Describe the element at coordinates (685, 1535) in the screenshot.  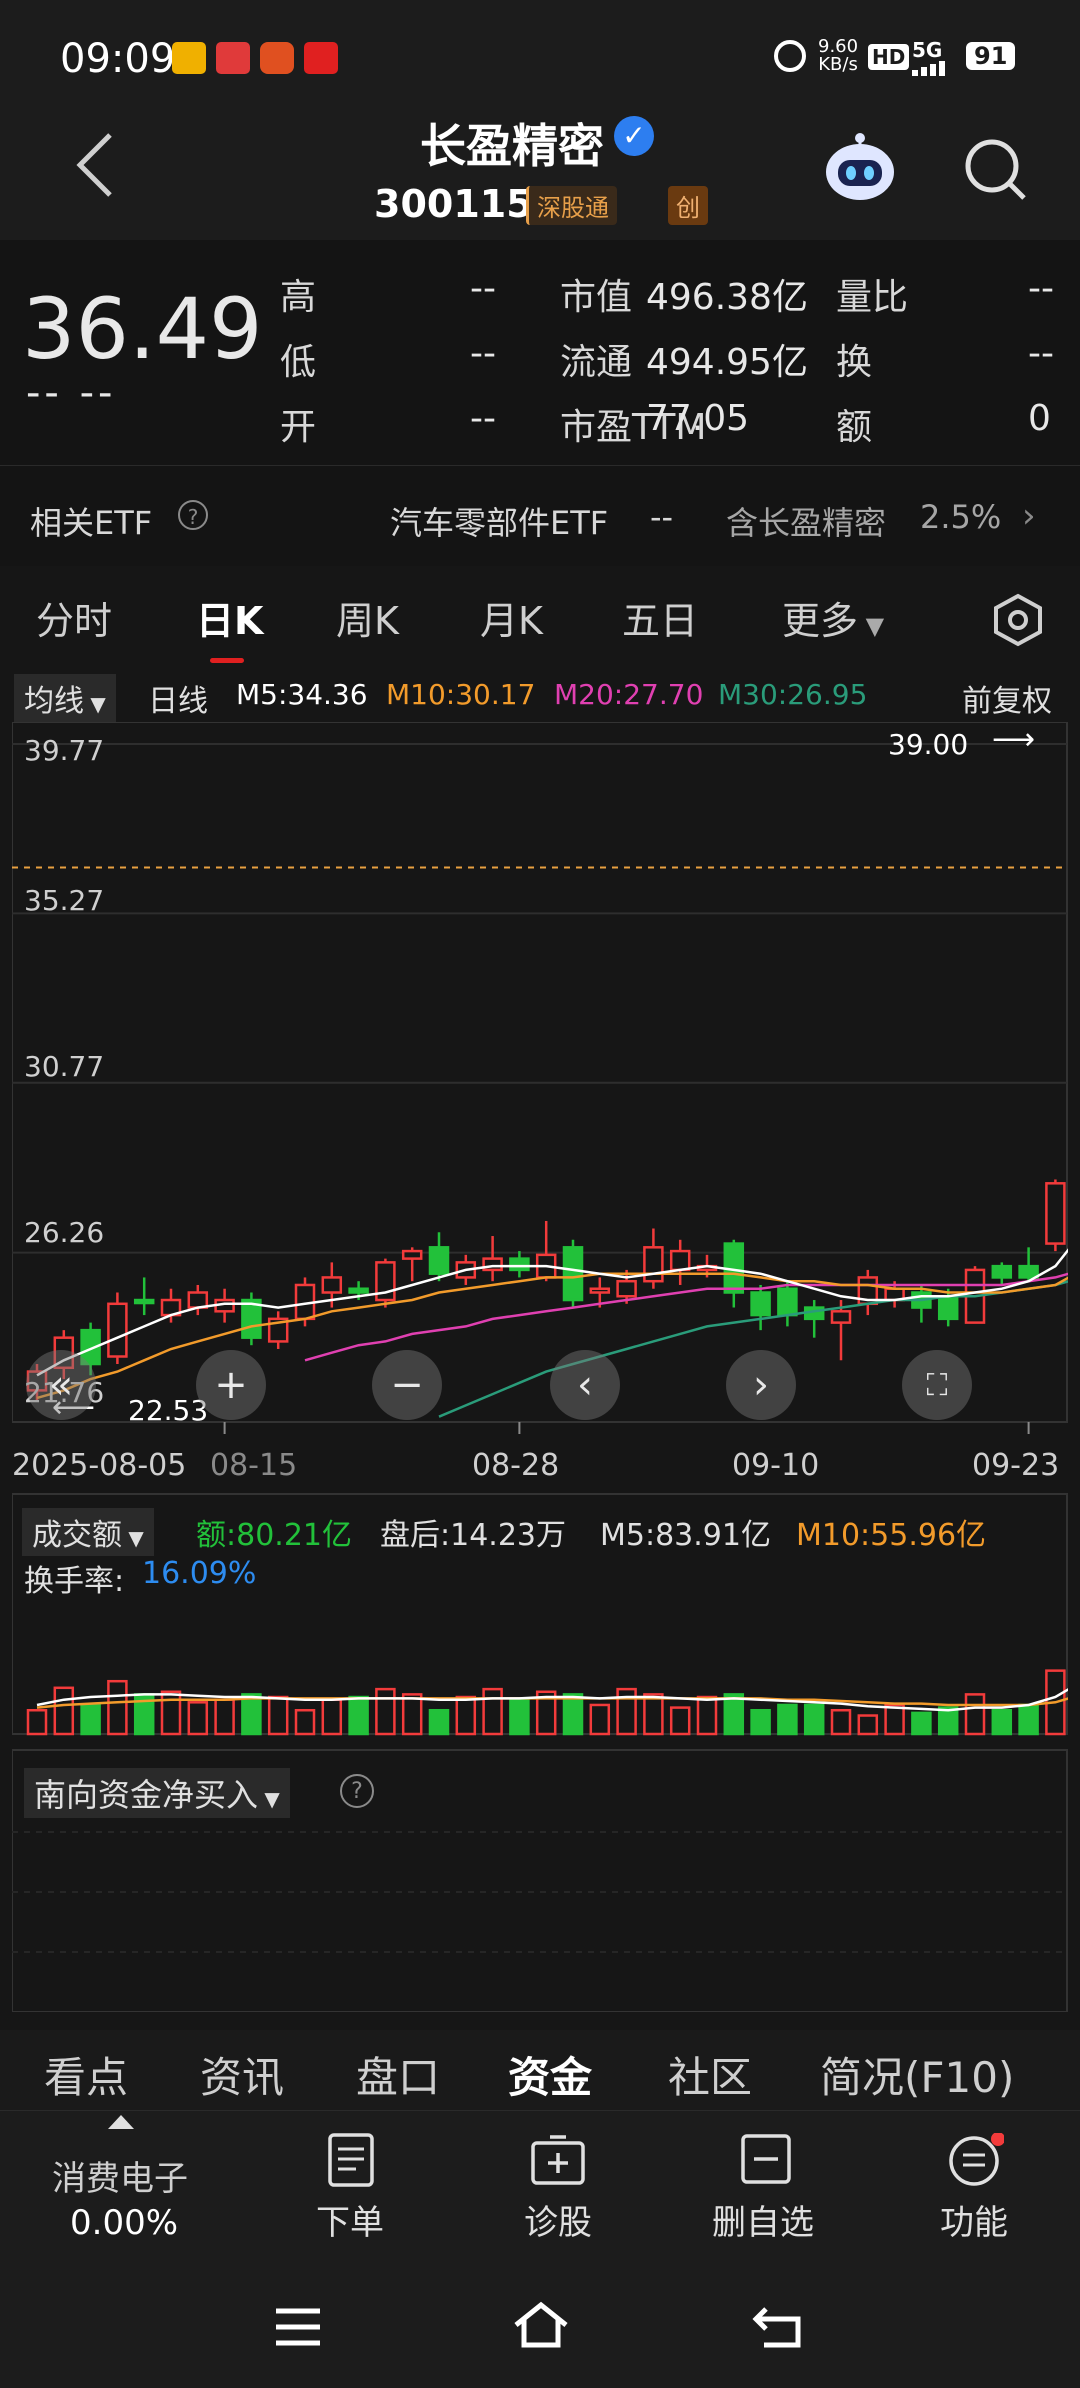
I see `volume-m5: M5:83.91亿` at that location.